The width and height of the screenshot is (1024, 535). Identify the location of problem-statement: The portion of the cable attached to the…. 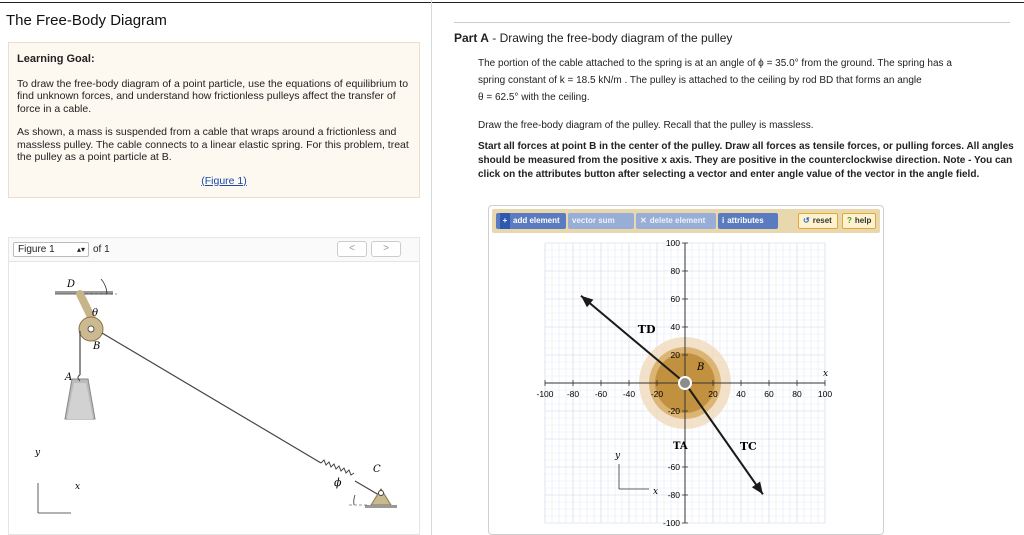
(748, 80).